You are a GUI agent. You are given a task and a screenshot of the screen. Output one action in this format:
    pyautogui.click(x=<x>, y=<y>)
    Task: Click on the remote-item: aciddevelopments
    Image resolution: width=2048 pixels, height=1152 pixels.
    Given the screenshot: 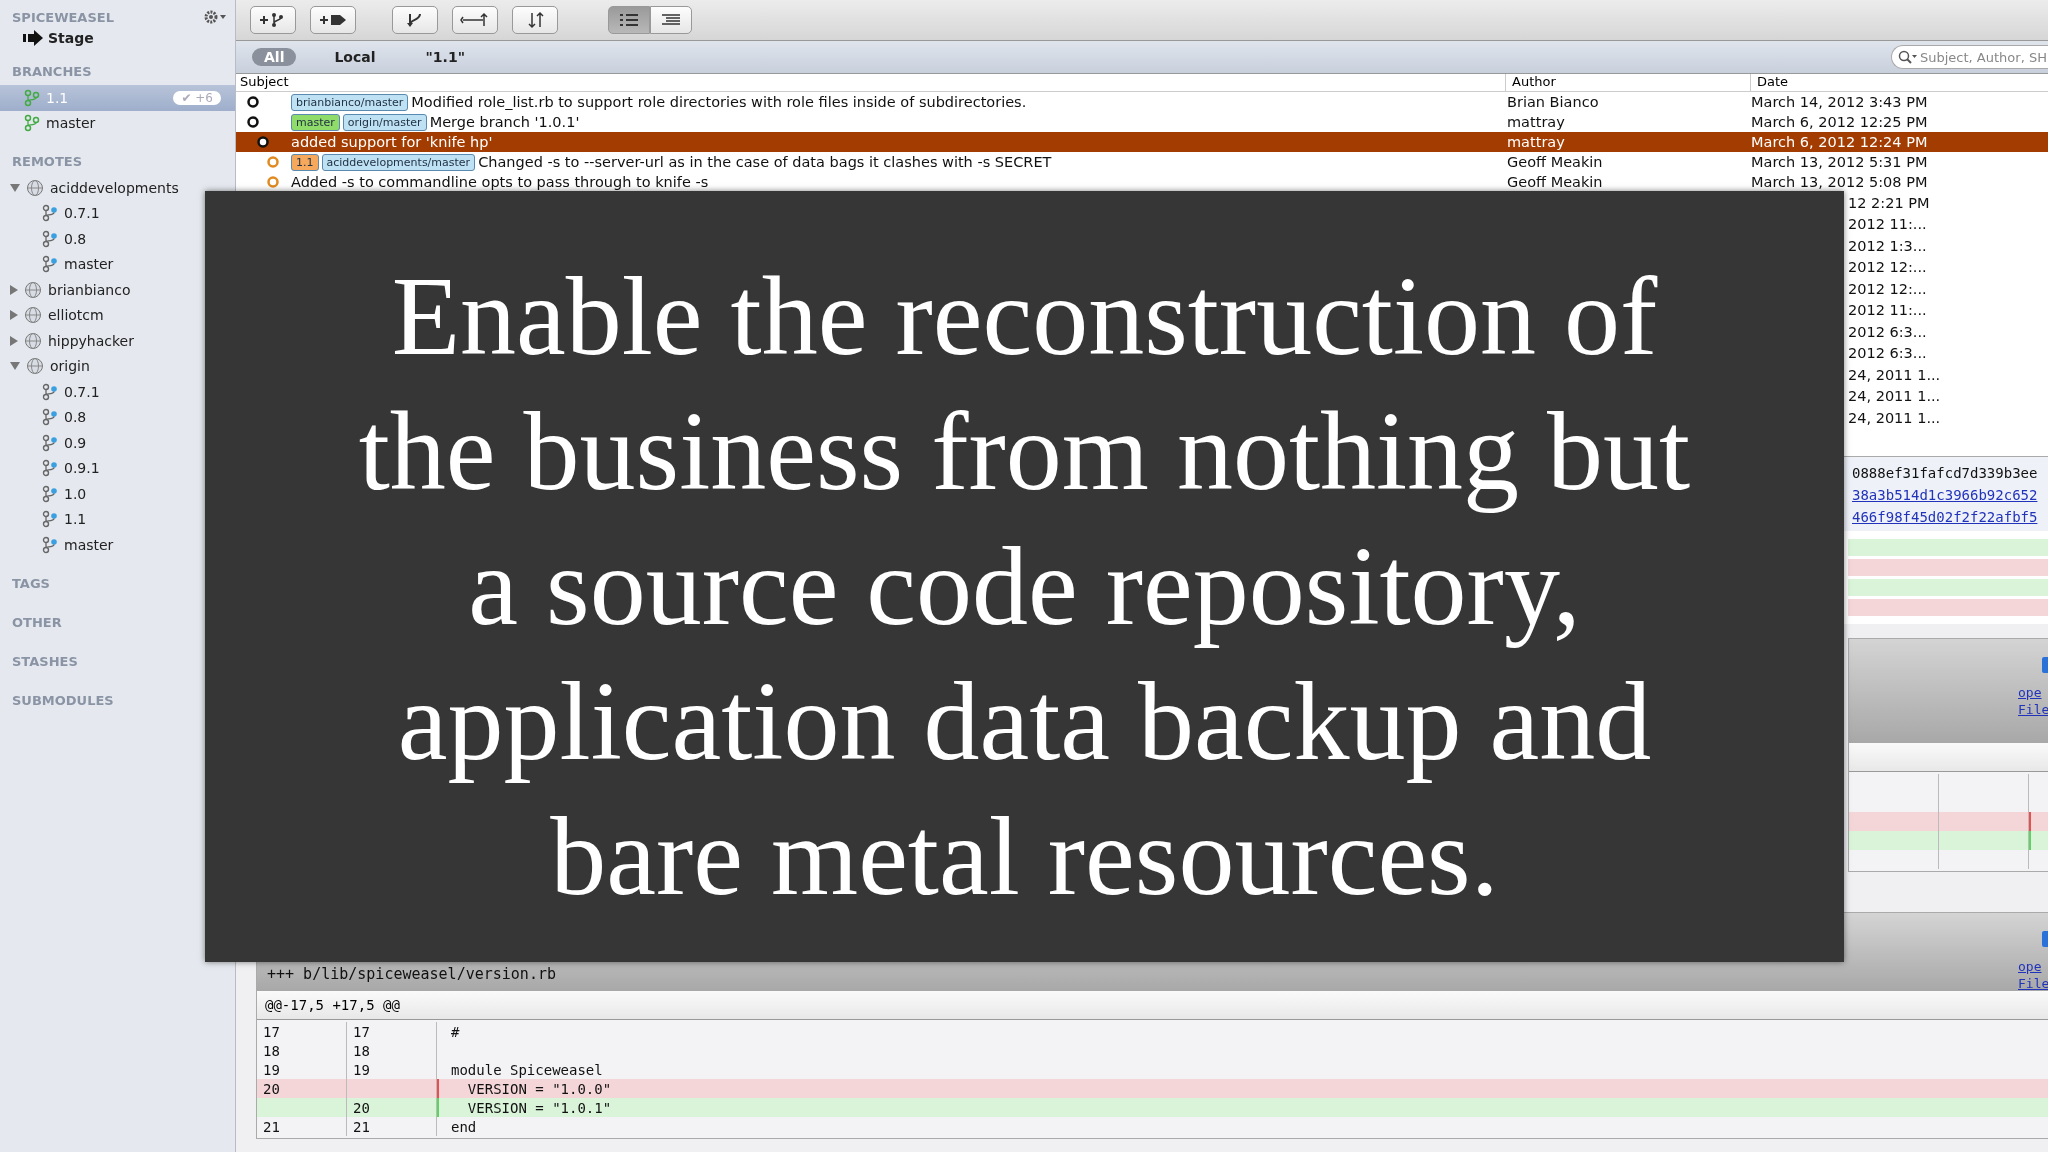 What is the action you would take?
    pyautogui.click(x=91, y=188)
    